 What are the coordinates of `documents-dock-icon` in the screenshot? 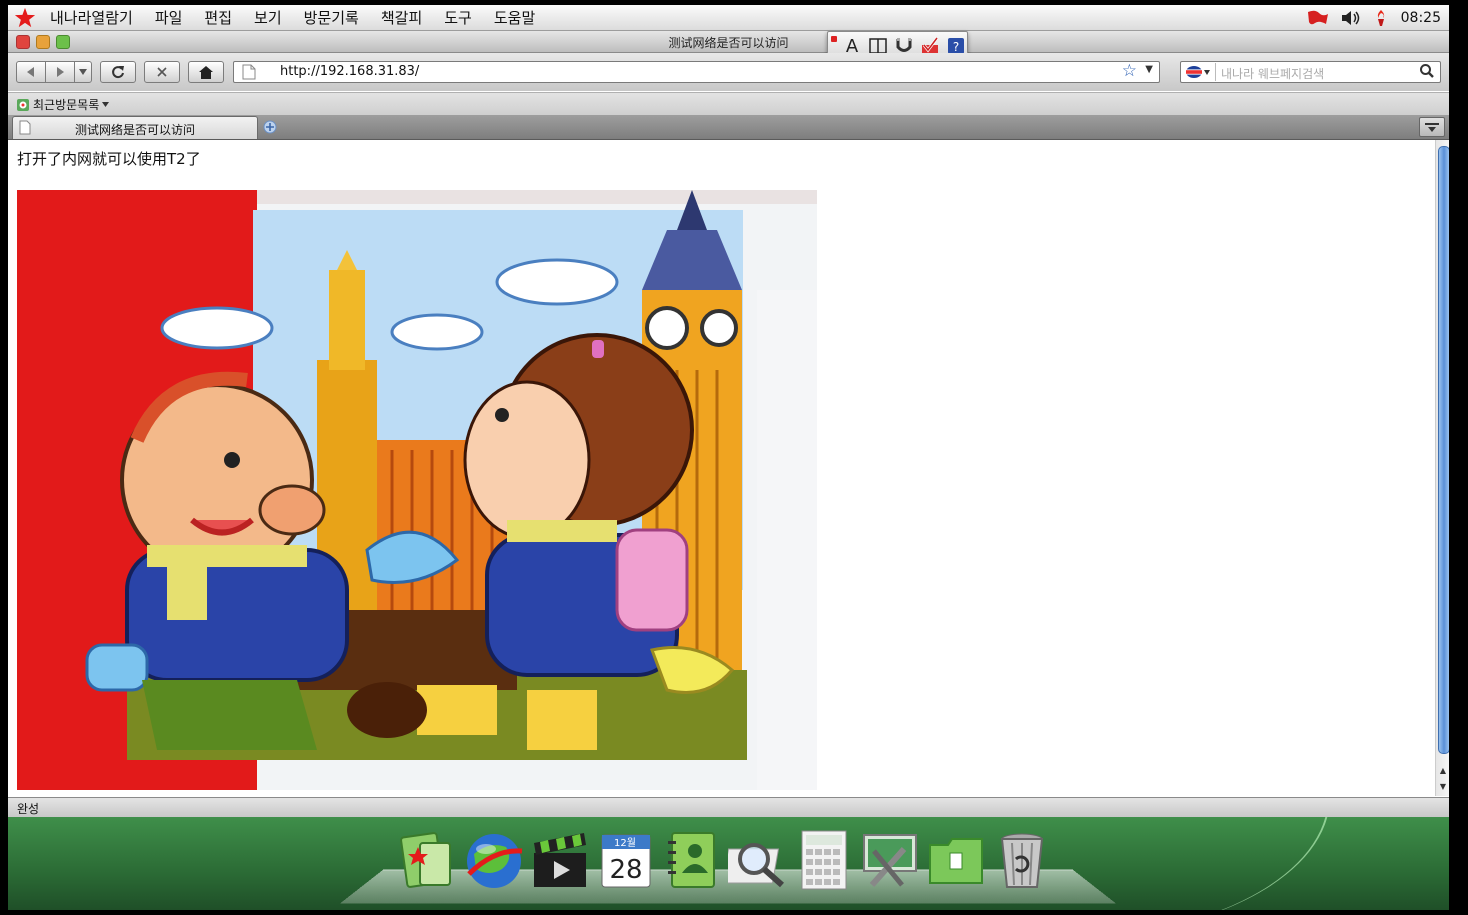 It's located at (428, 860).